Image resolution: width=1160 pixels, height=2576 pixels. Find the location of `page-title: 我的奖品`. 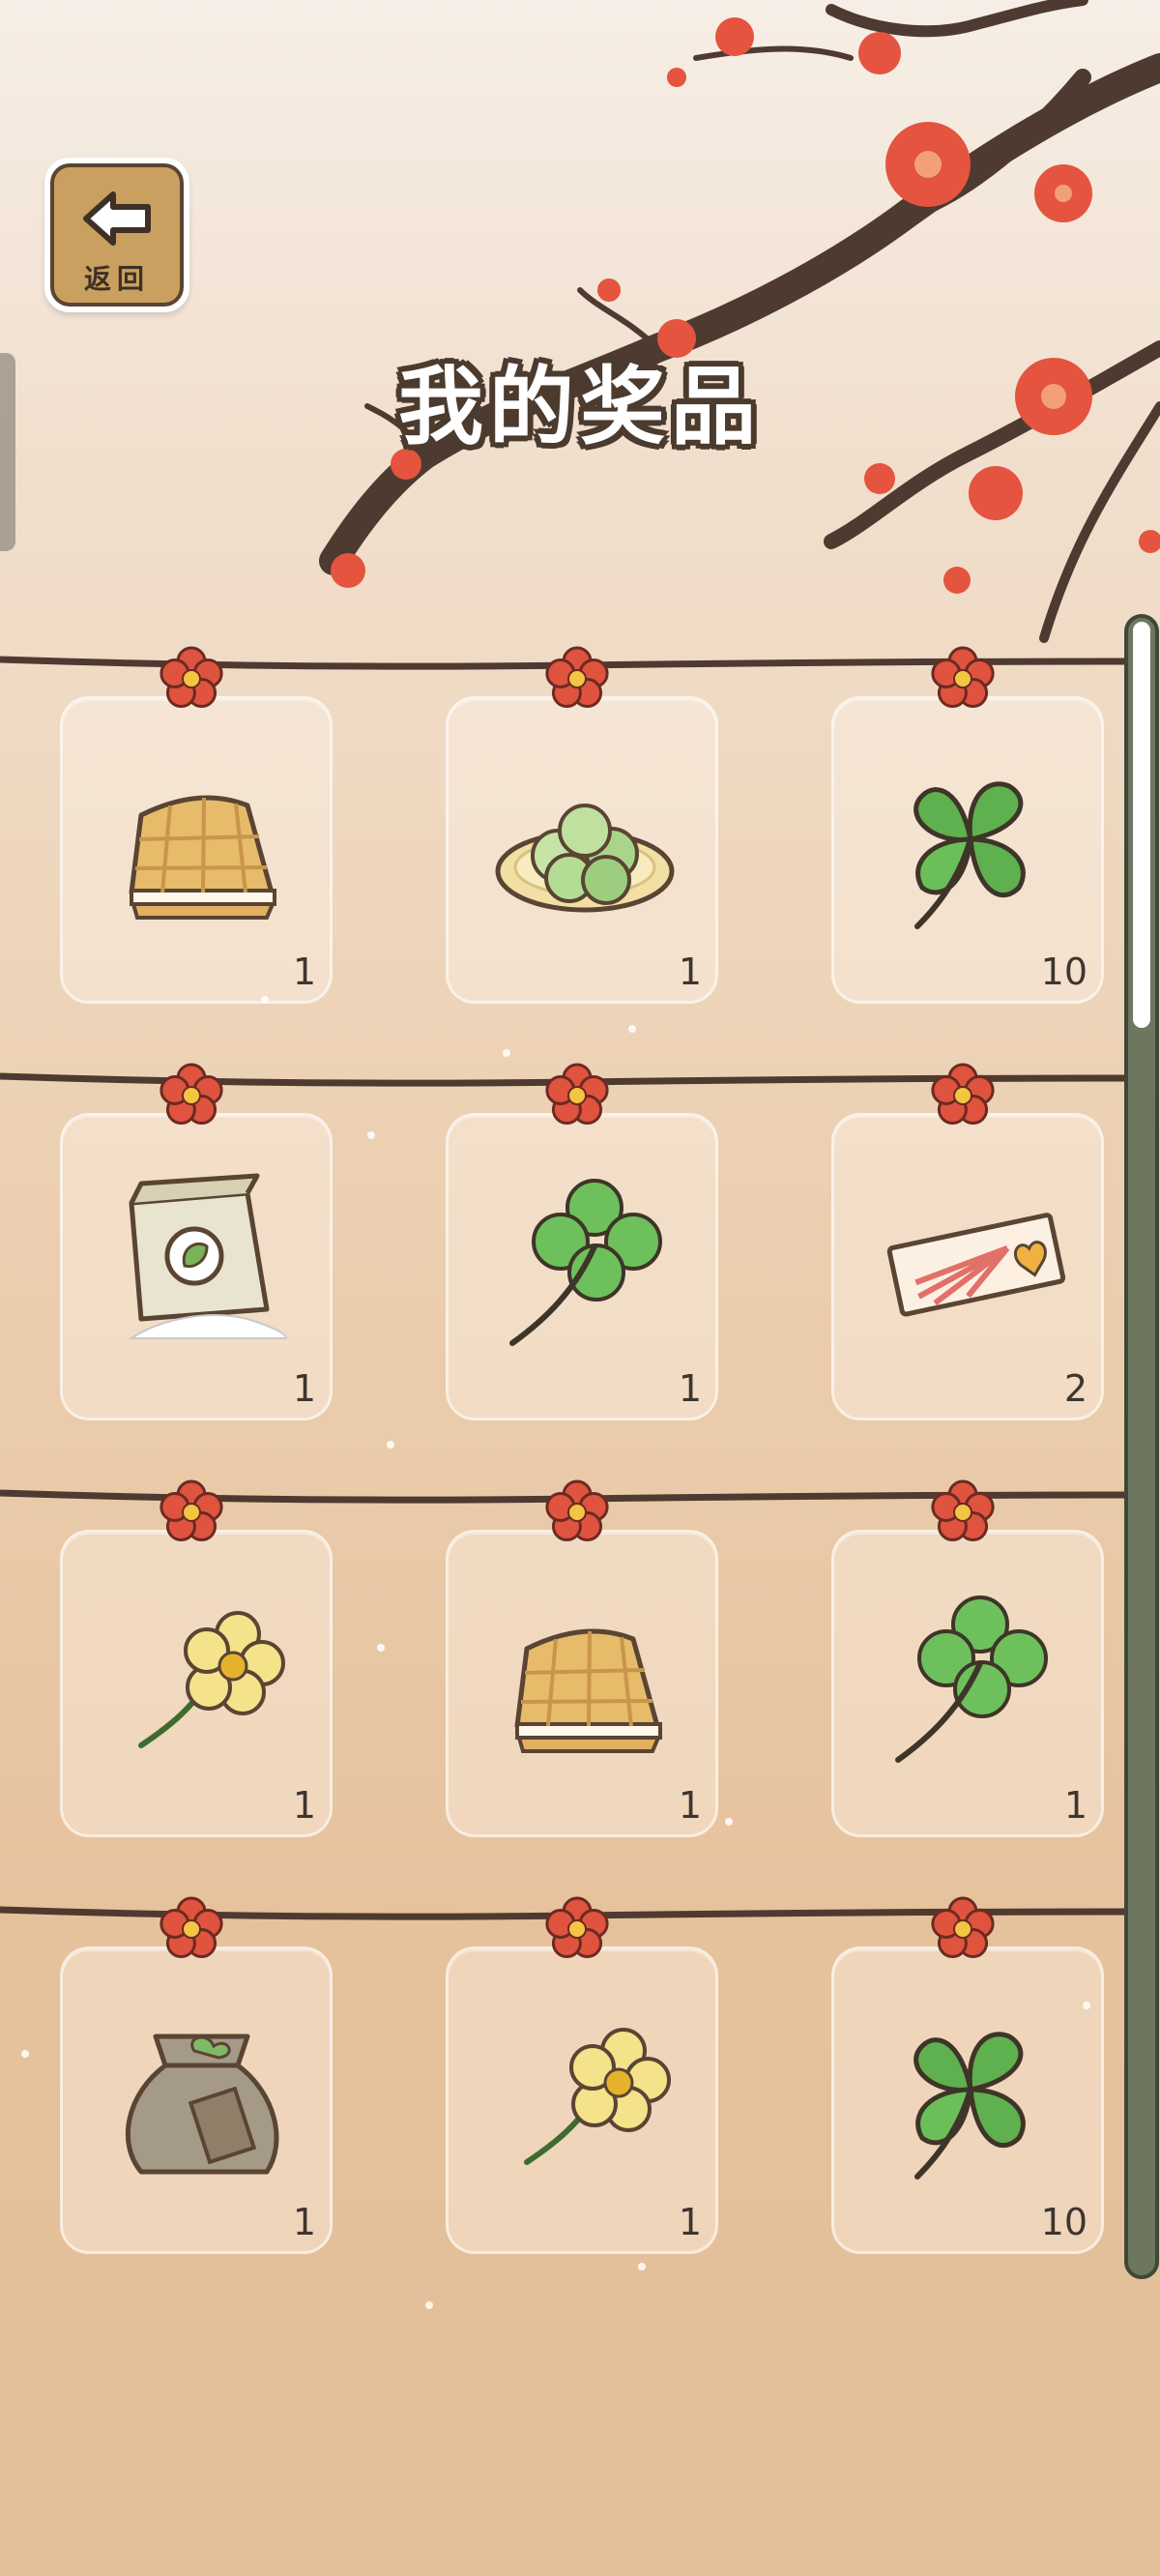

page-title: 我的奖品 is located at coordinates (579, 406).